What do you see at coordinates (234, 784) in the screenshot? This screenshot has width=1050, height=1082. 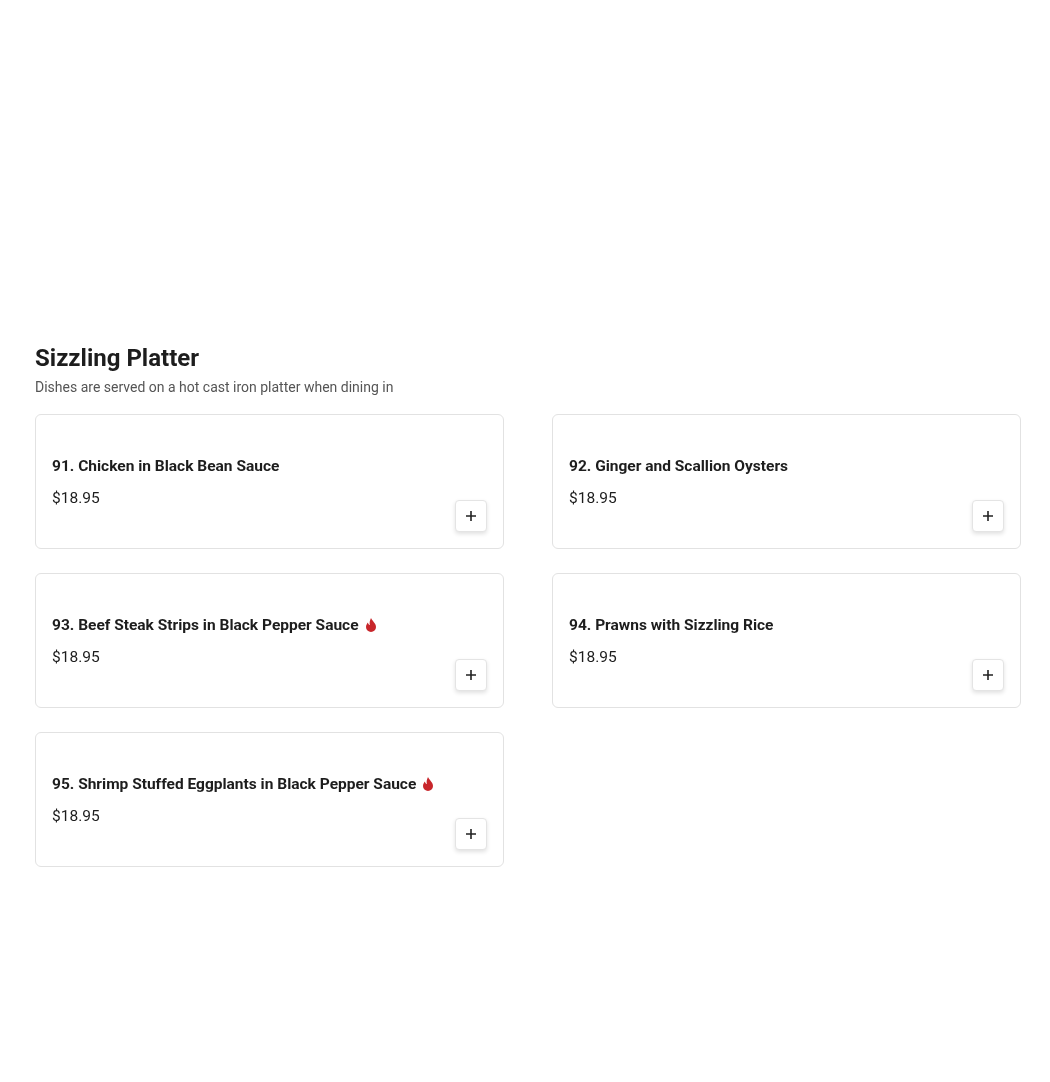 I see `dish-name: 95. Shrimp Stuffed Eggplants in Black Pepper Sauce` at bounding box center [234, 784].